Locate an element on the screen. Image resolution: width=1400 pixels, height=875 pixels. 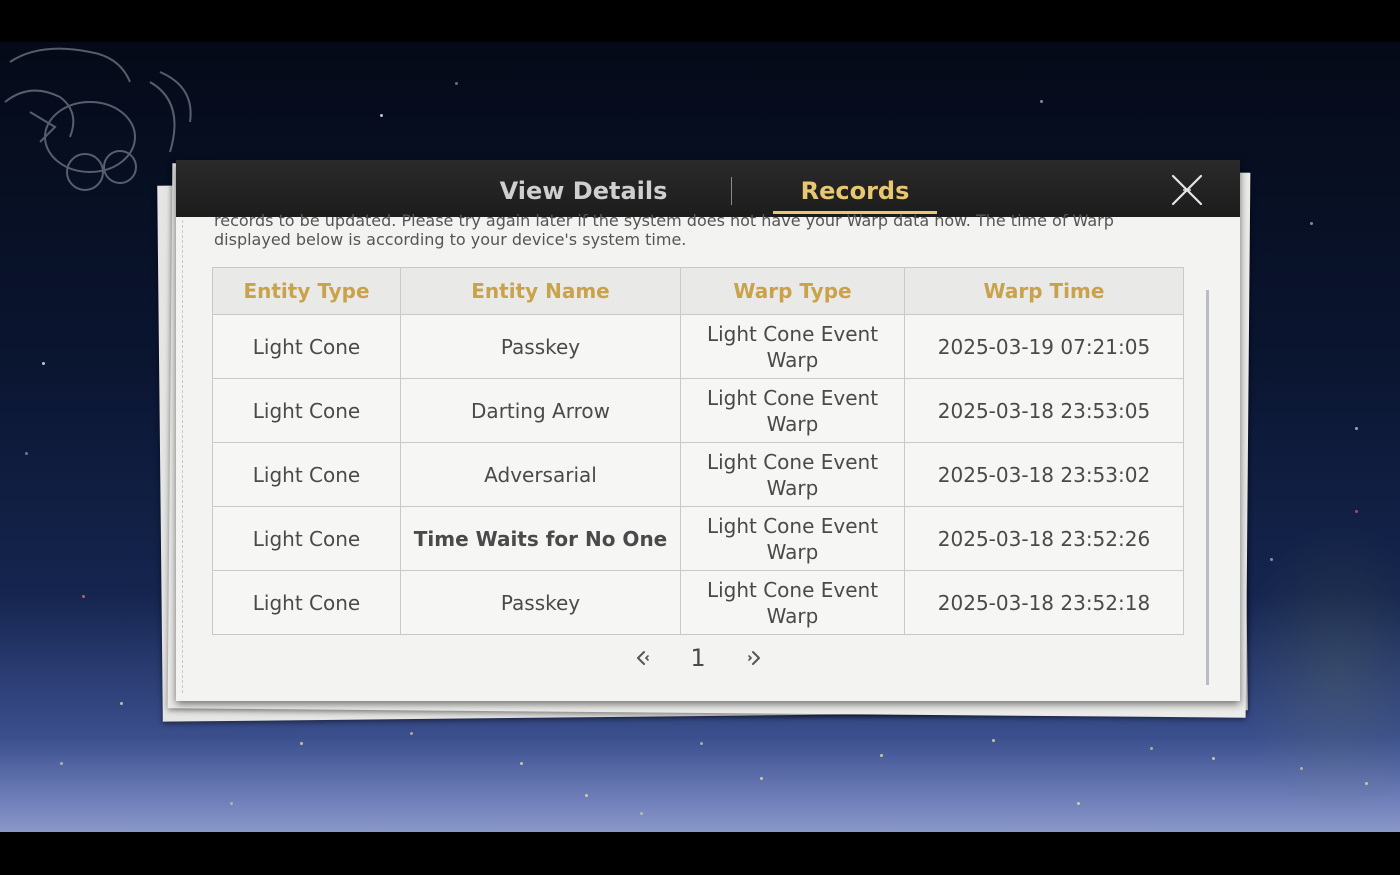
letterbox-top is located at coordinates (700, 21).